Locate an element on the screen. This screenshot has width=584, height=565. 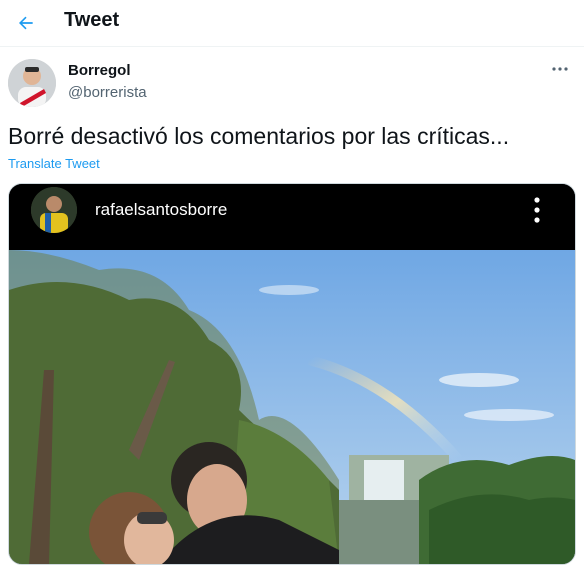
author-display-name: Borregol is located at coordinates (99, 70).